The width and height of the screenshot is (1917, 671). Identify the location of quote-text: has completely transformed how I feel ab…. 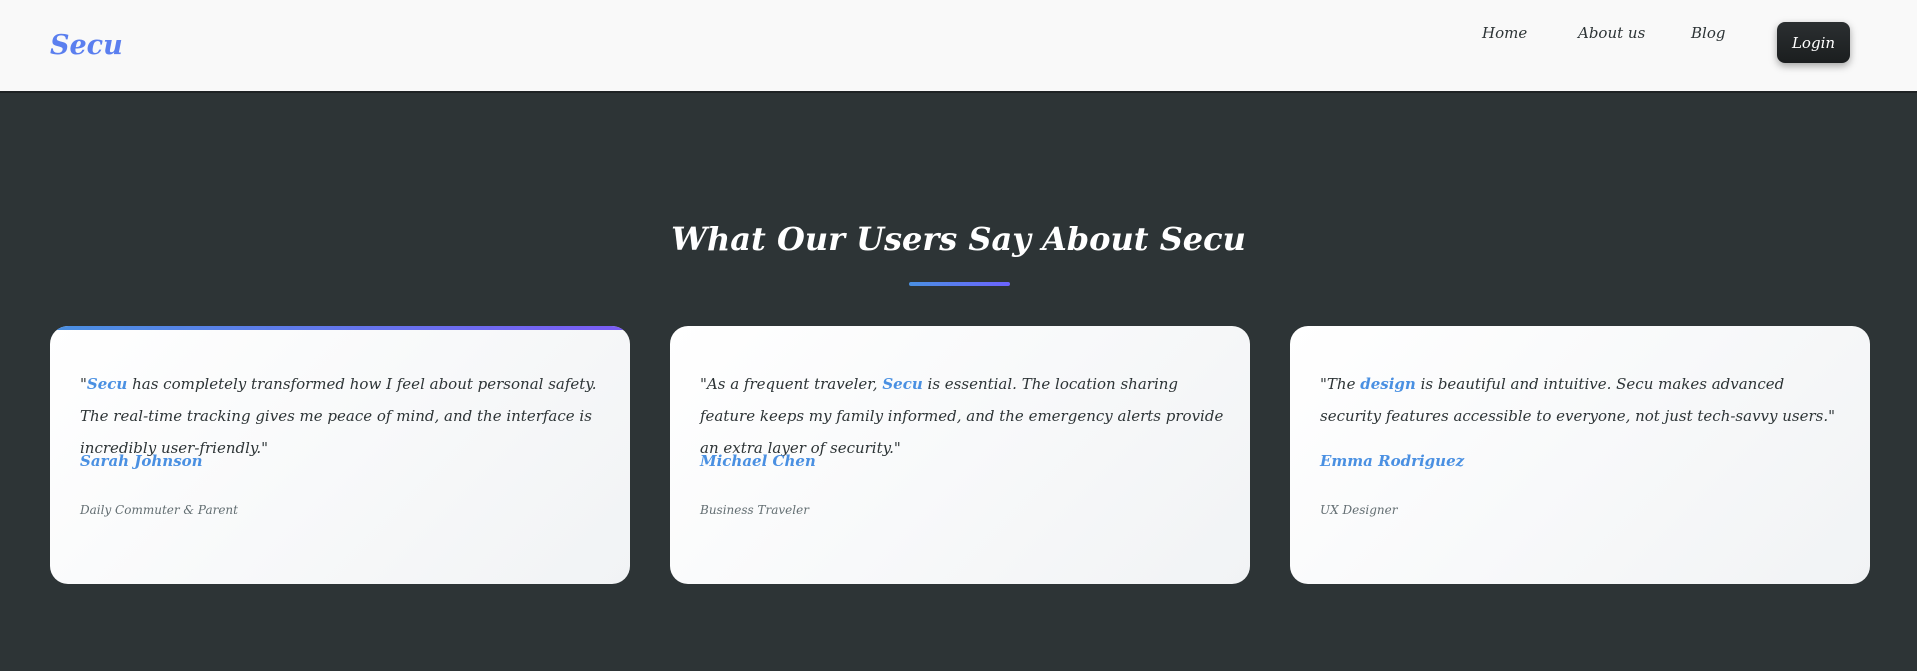
(338, 416).